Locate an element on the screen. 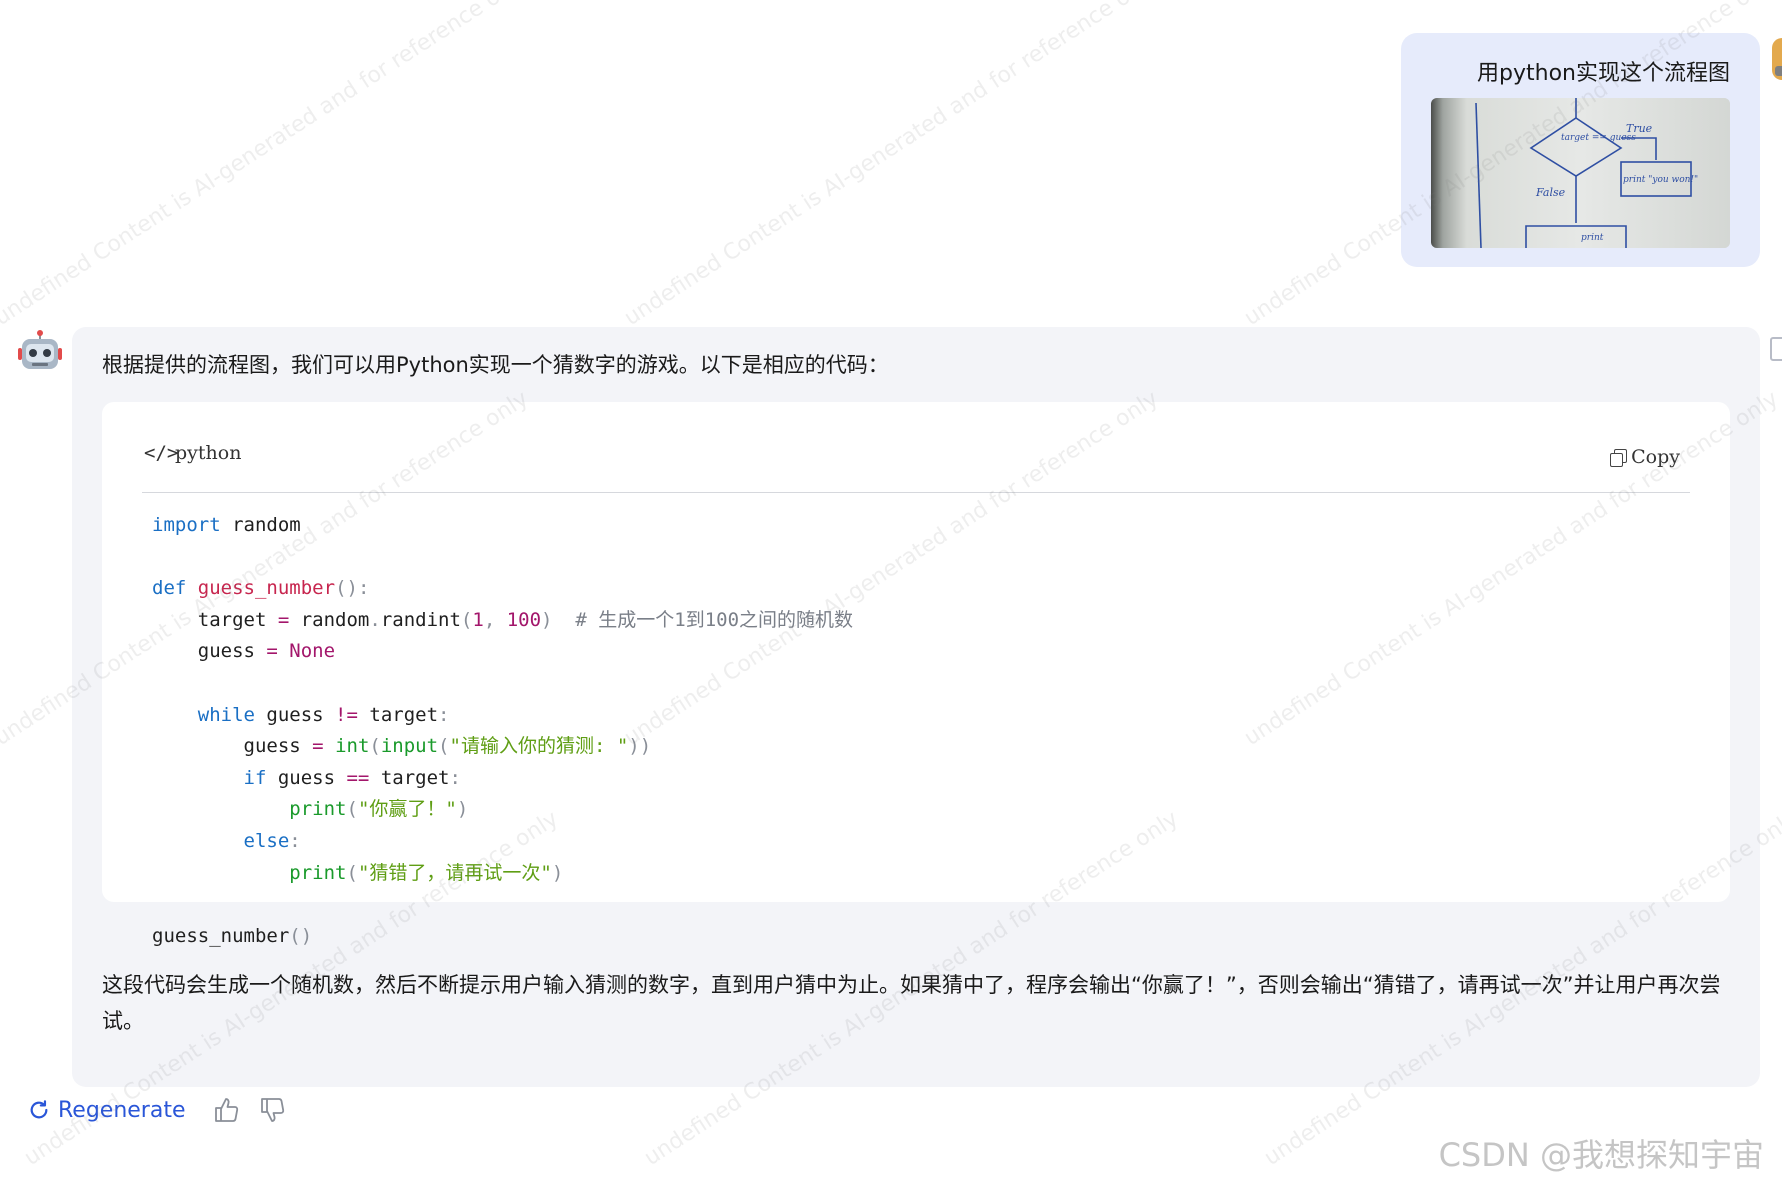 This screenshot has width=1782, height=1186. user-avatar is located at coordinates (1777, 59).